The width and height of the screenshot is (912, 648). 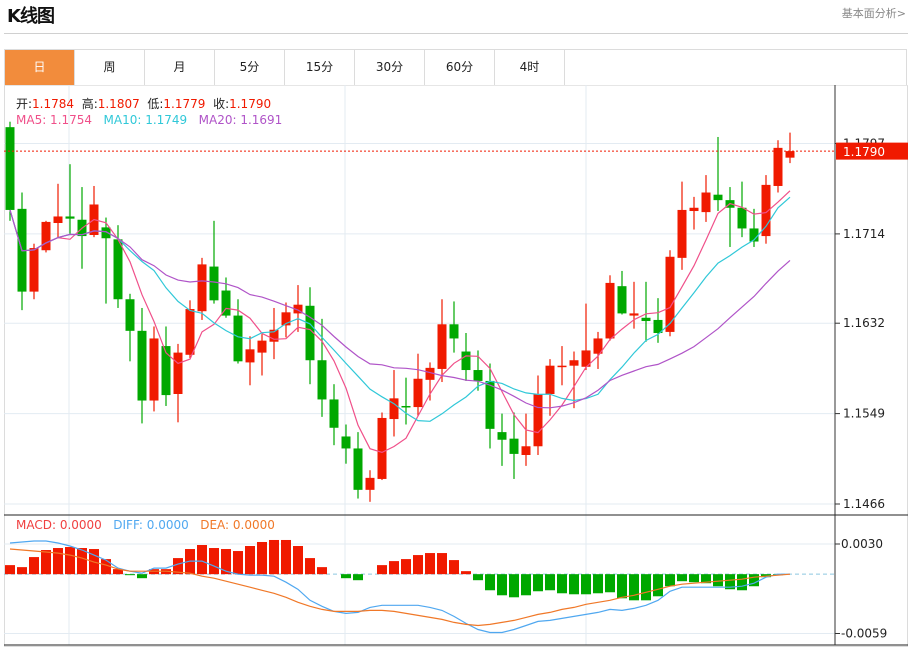 What do you see at coordinates (59, 525) in the screenshot?
I see `macd-value: MACD: 0.0000` at bounding box center [59, 525].